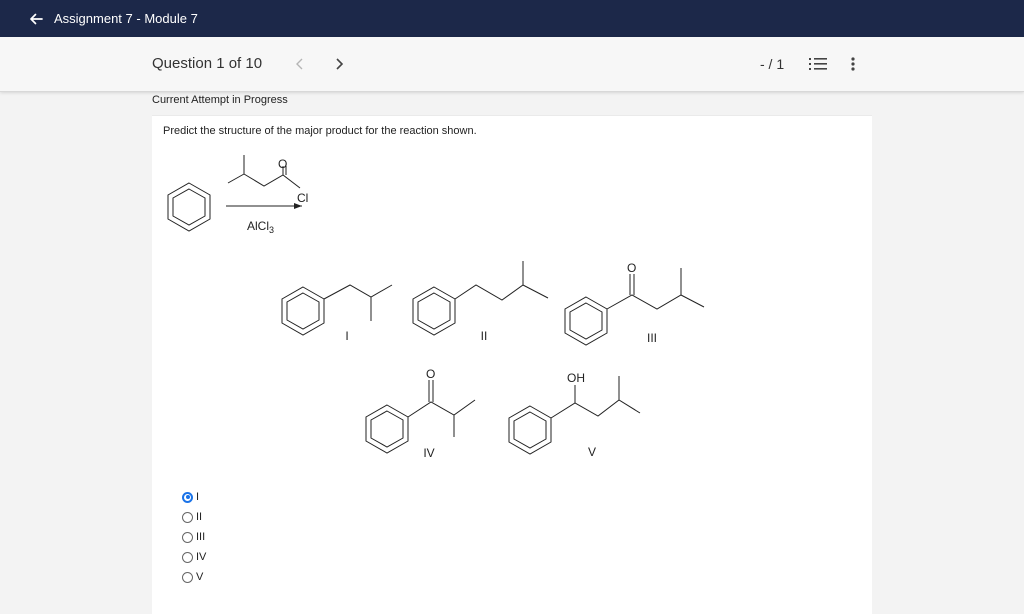 The image size is (1024, 614). What do you see at coordinates (428, 453) in the screenshot?
I see `structure-label: IV` at bounding box center [428, 453].